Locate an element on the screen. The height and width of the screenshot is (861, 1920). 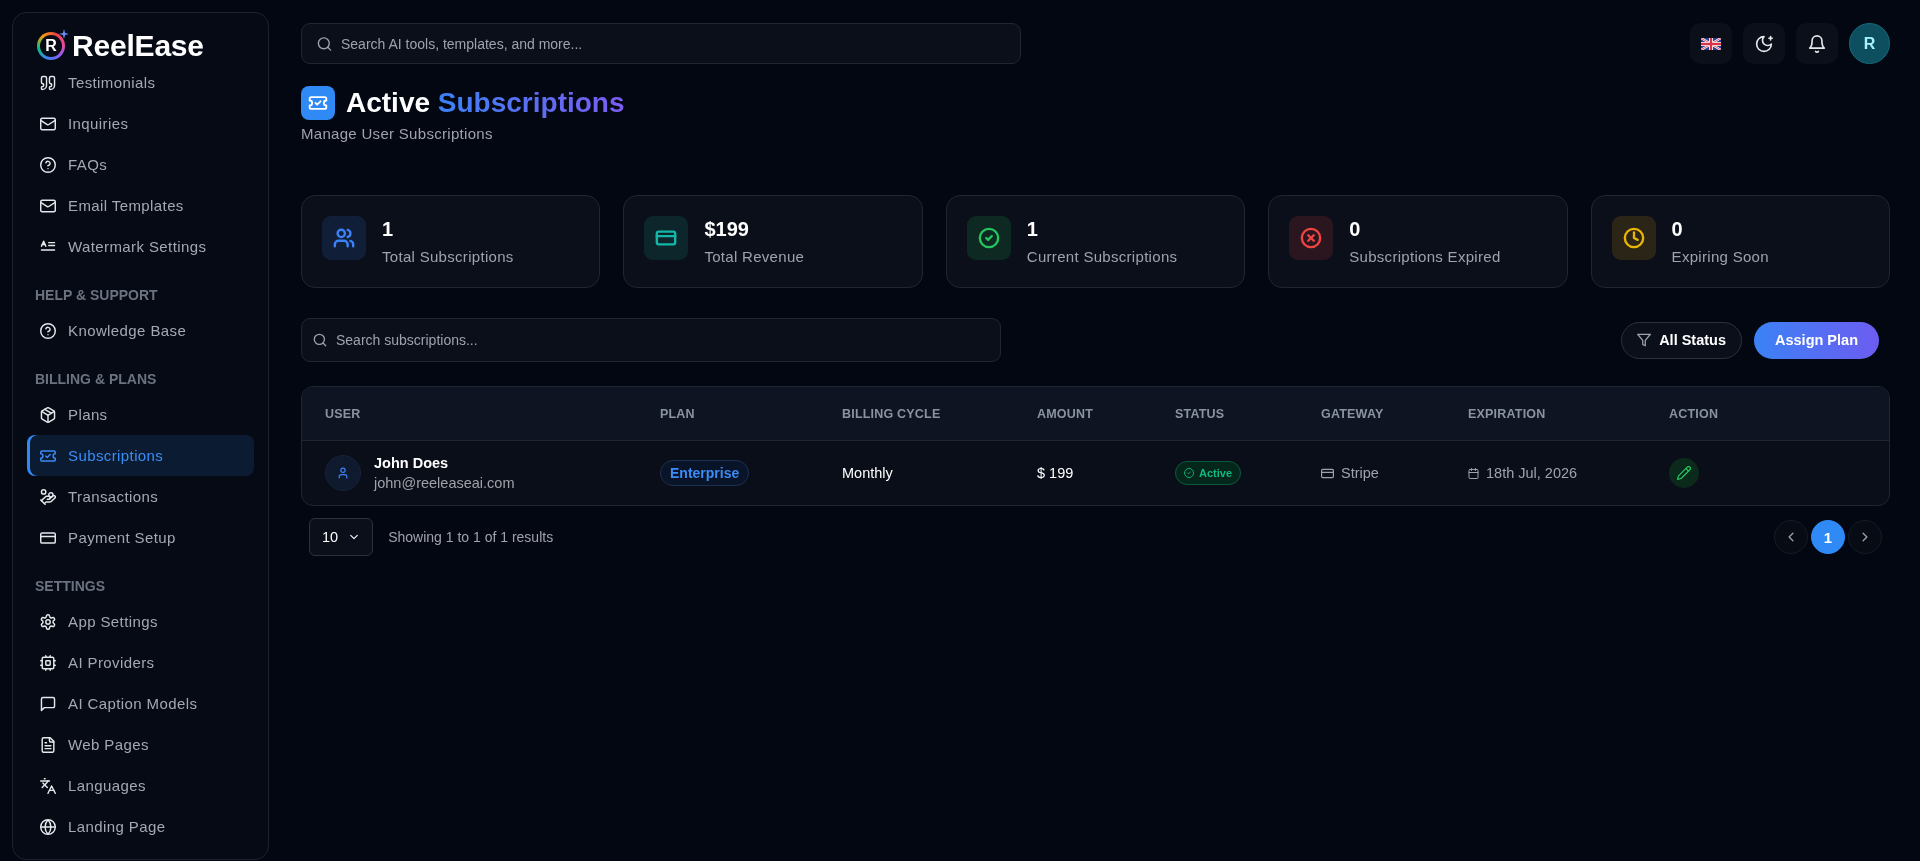
column-header: ACTION is located at coordinates (1694, 413).